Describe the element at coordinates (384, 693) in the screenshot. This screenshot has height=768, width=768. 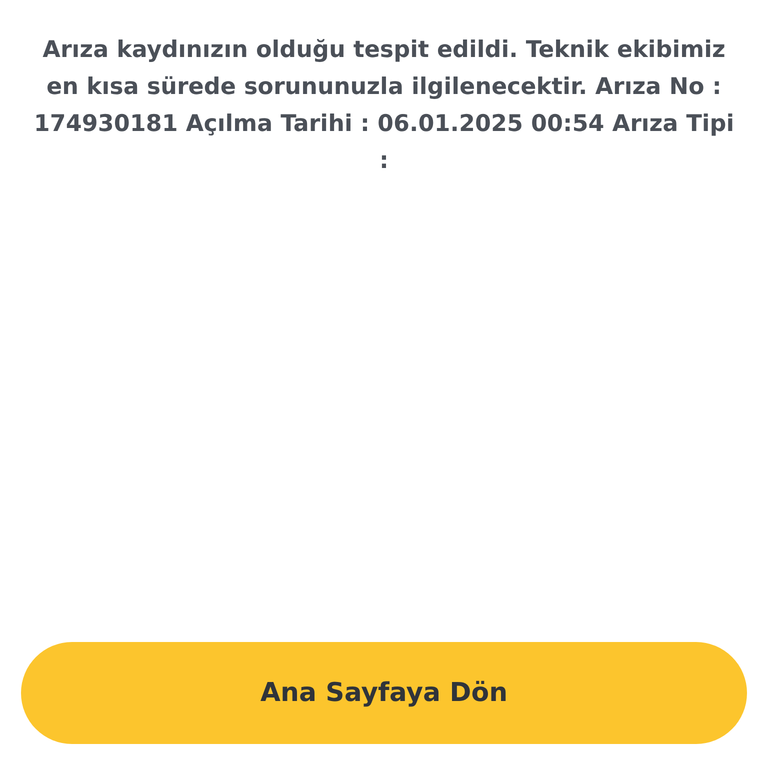
I see `home-page-button: Ana Sayfaya Dön` at that location.